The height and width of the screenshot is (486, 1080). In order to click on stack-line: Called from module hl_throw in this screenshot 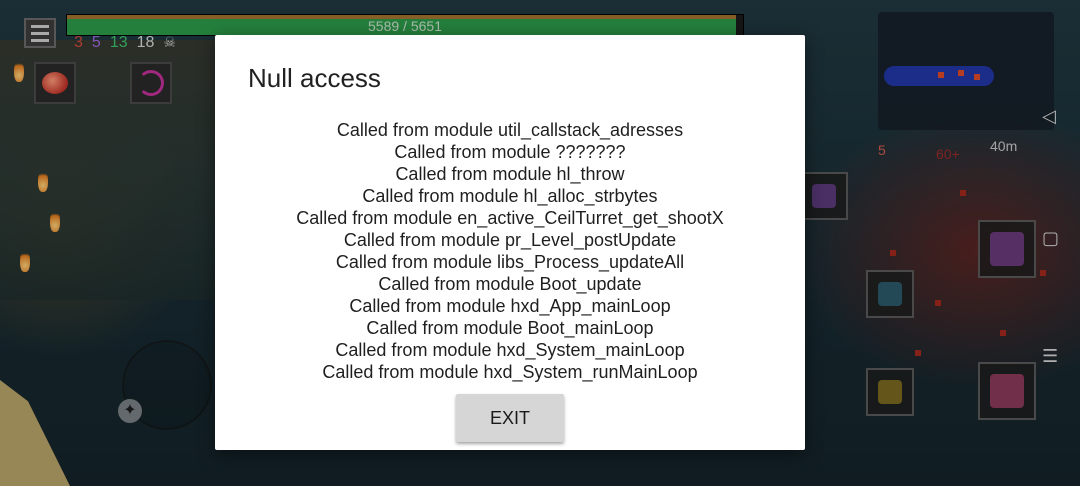, I will do `click(510, 174)`.